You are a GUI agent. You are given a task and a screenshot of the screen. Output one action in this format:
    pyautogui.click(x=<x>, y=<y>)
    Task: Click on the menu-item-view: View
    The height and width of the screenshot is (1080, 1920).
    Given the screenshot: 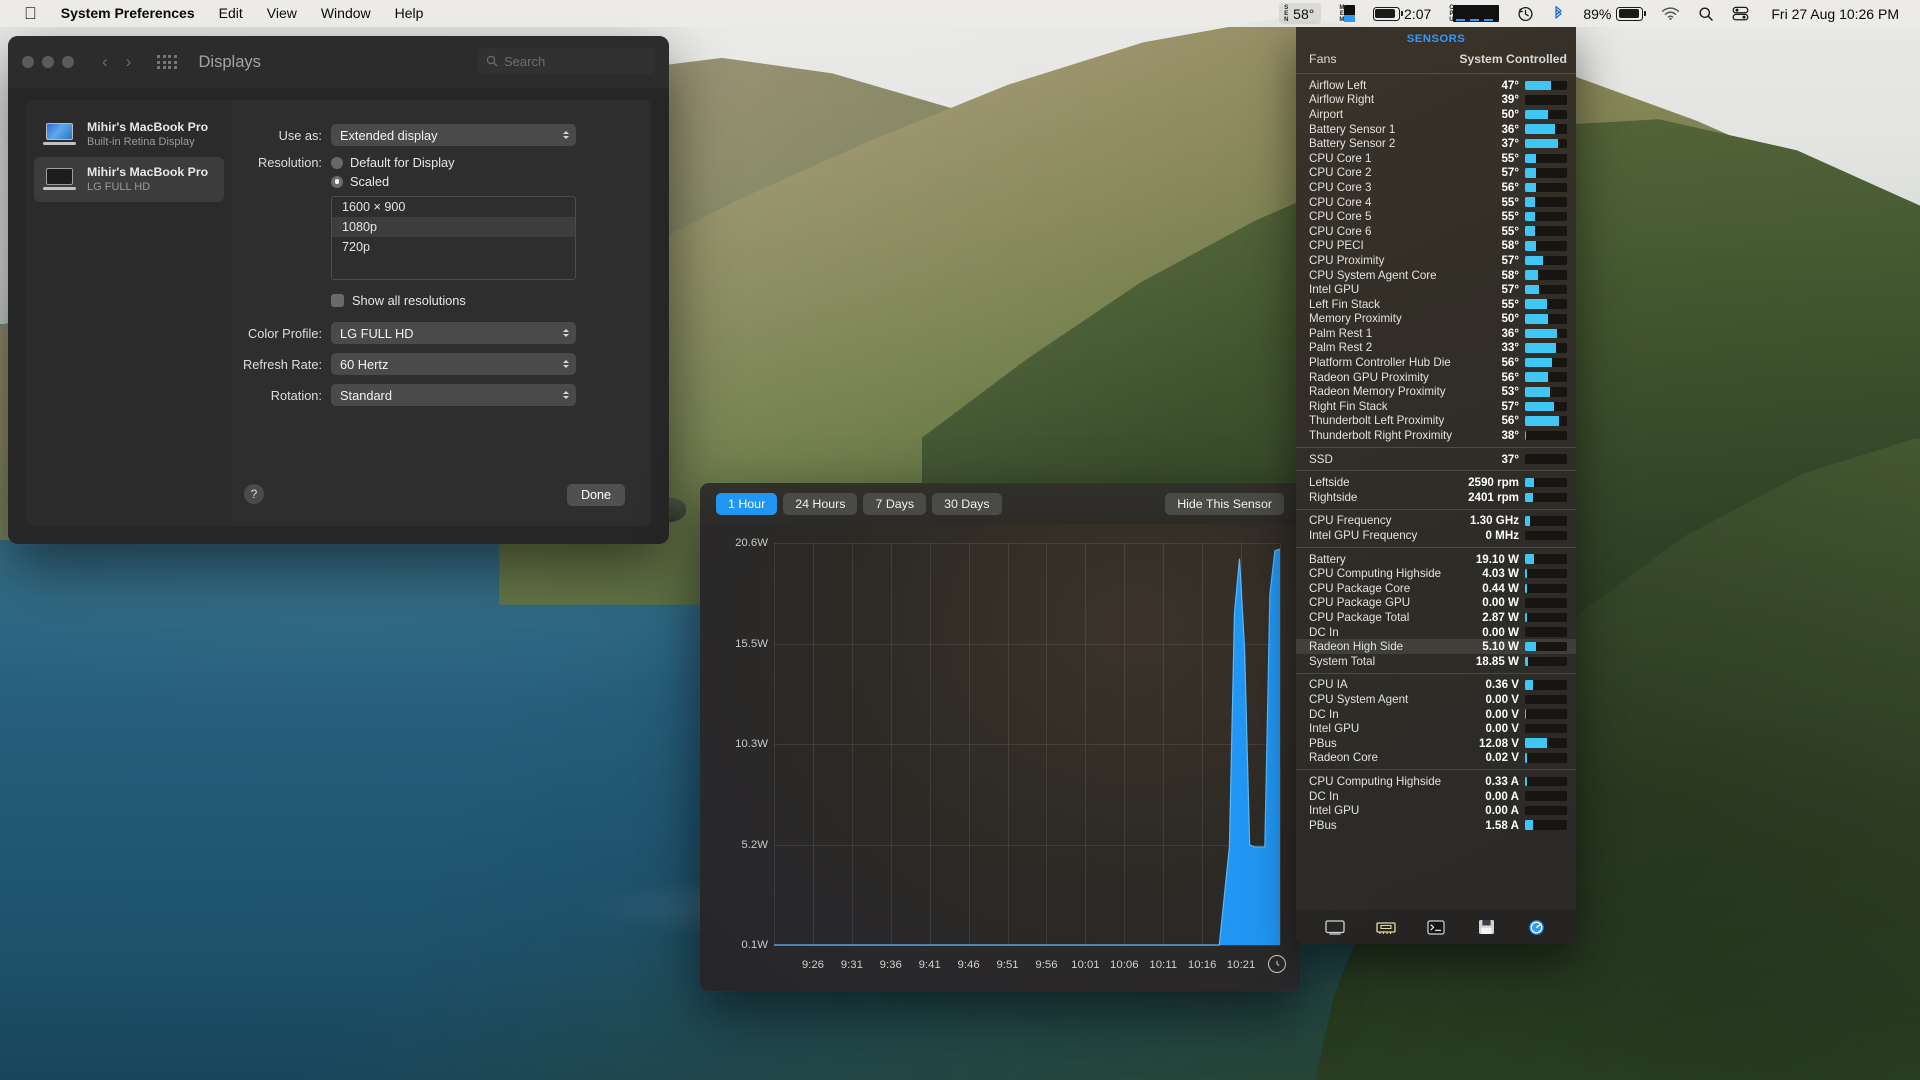 What is the action you would take?
    pyautogui.click(x=282, y=13)
    